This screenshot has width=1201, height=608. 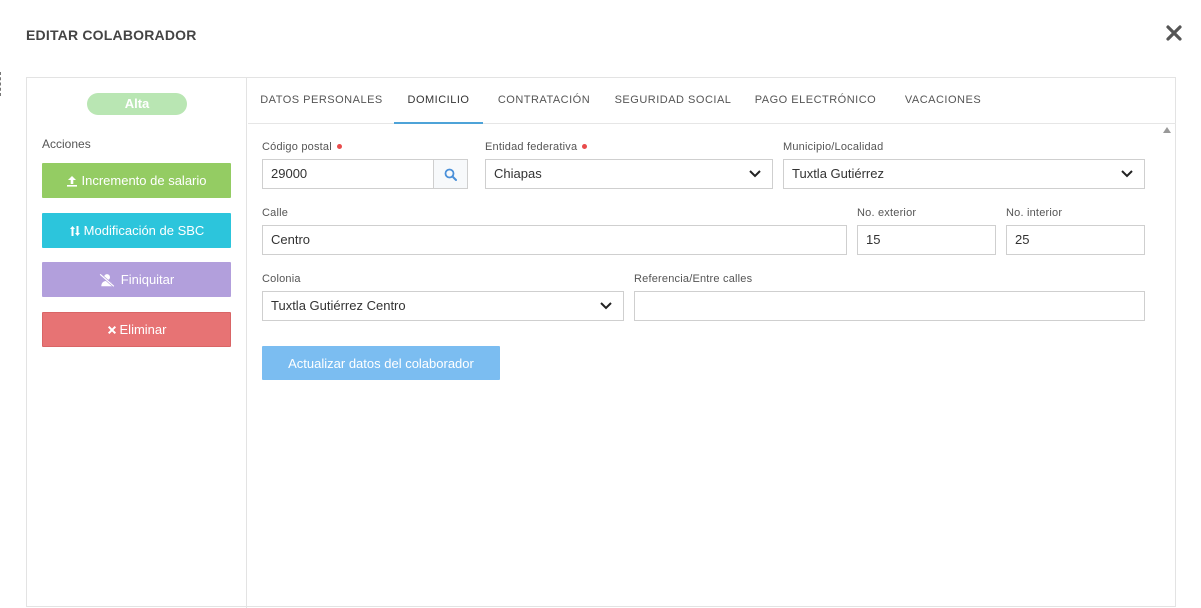 I want to click on state-label-text: Entidad federativa, so click(x=531, y=147).